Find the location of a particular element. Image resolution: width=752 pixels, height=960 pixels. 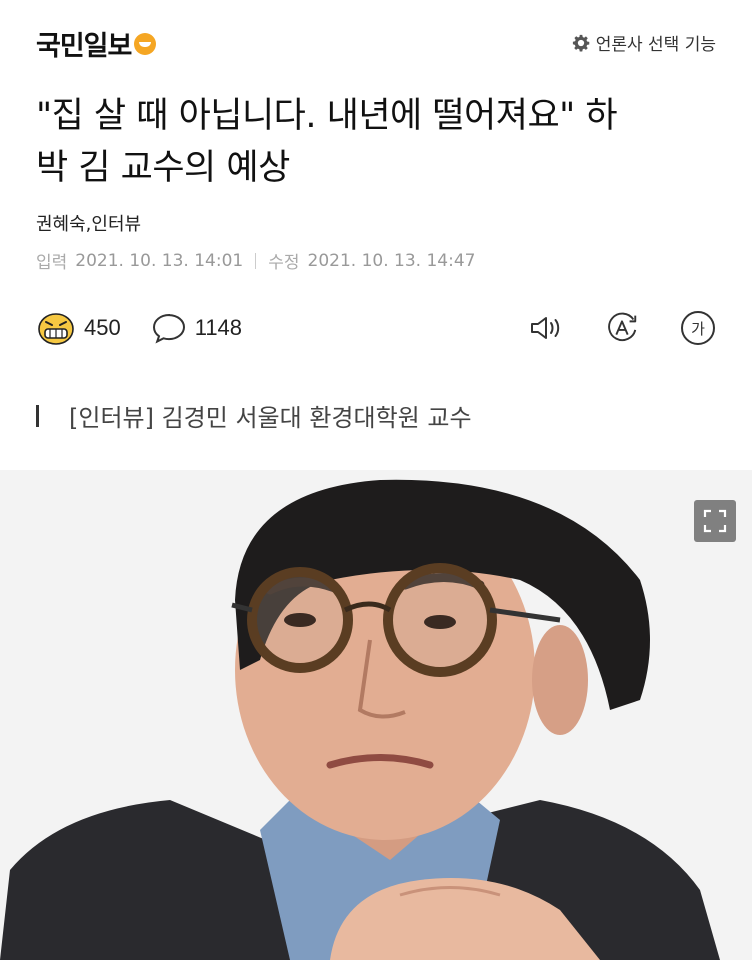

audio-button is located at coordinates (546, 328).